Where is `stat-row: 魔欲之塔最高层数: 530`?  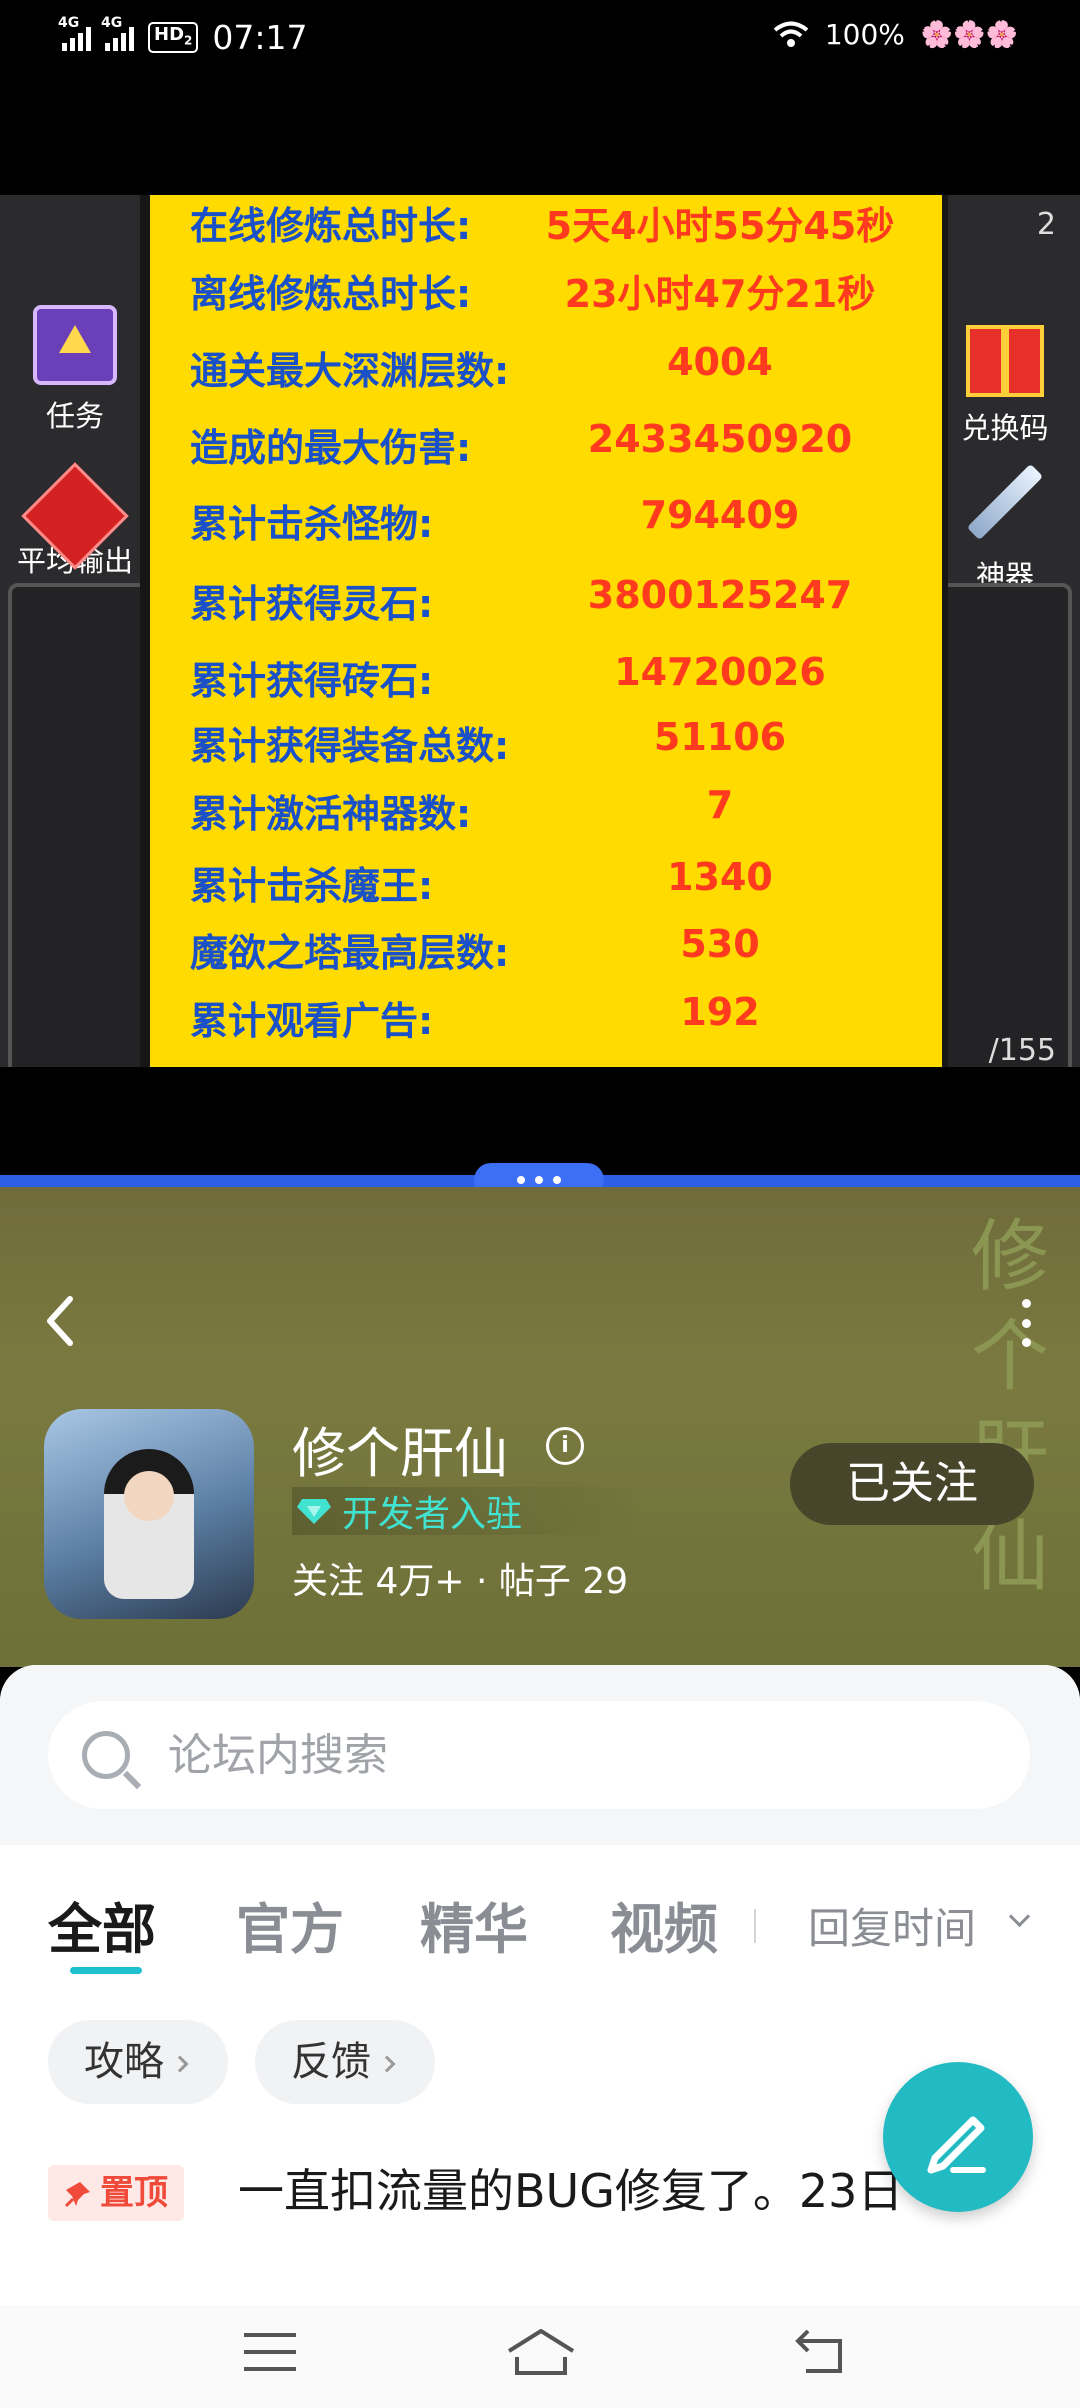 stat-row: 魔欲之塔最高层数: 530 is located at coordinates (546, 952).